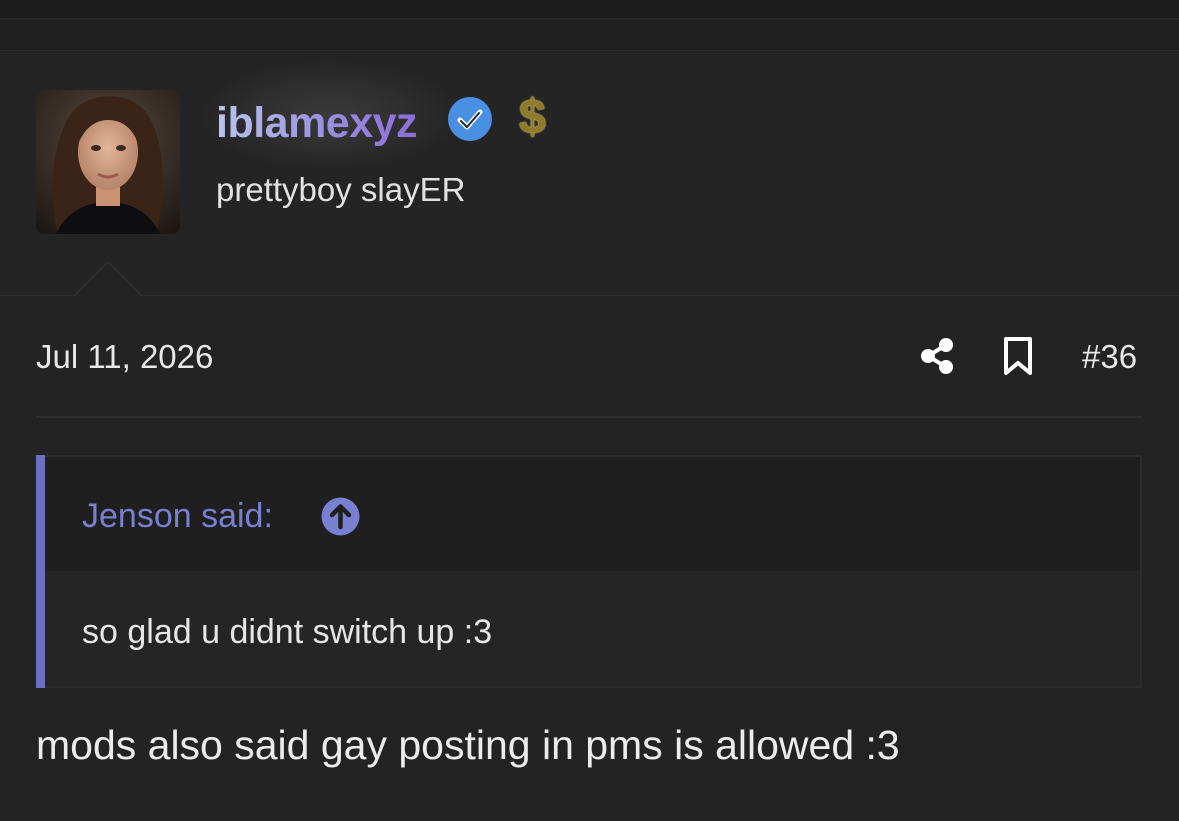  Describe the element at coordinates (40, 571) in the screenshot. I see `quote-accent-bar` at that location.